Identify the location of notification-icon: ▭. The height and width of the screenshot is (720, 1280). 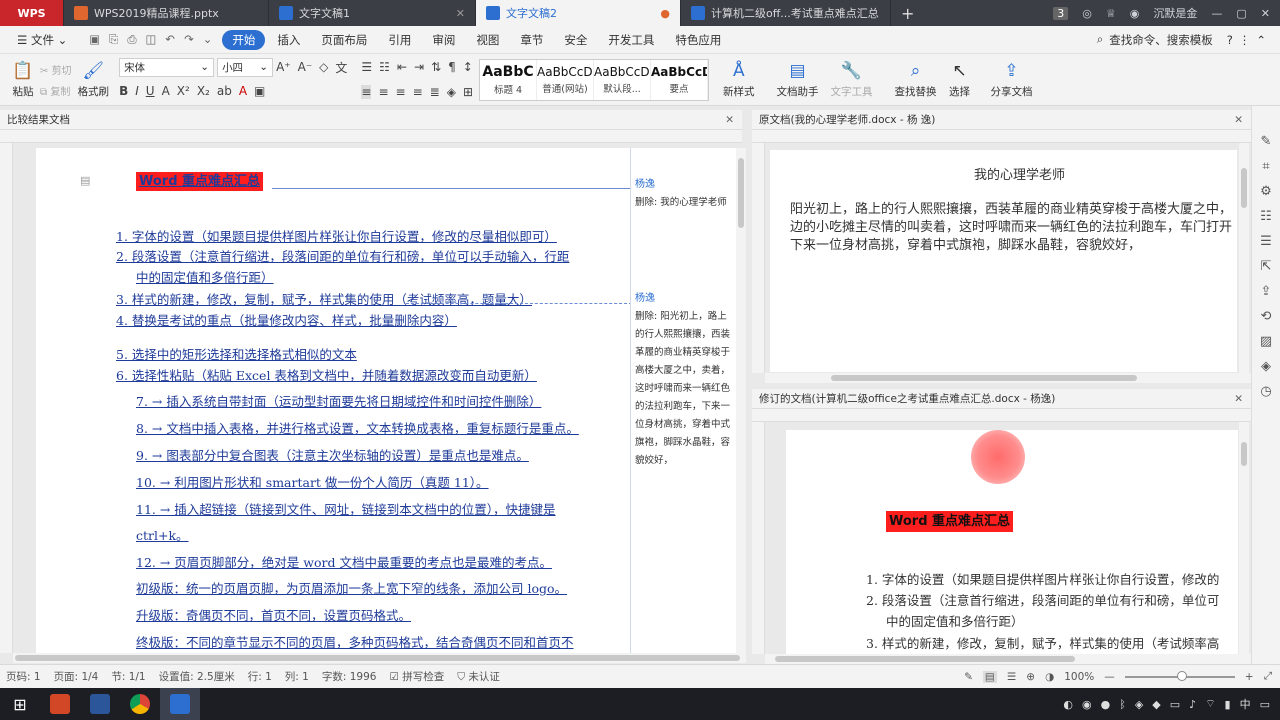
(1265, 704).